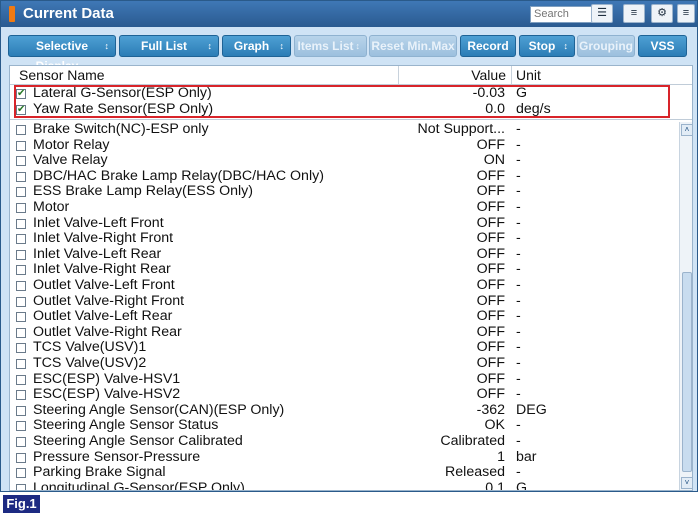  Describe the element at coordinates (547, 46) in the screenshot. I see `toolbar-button-stop: Stop ↕` at that location.